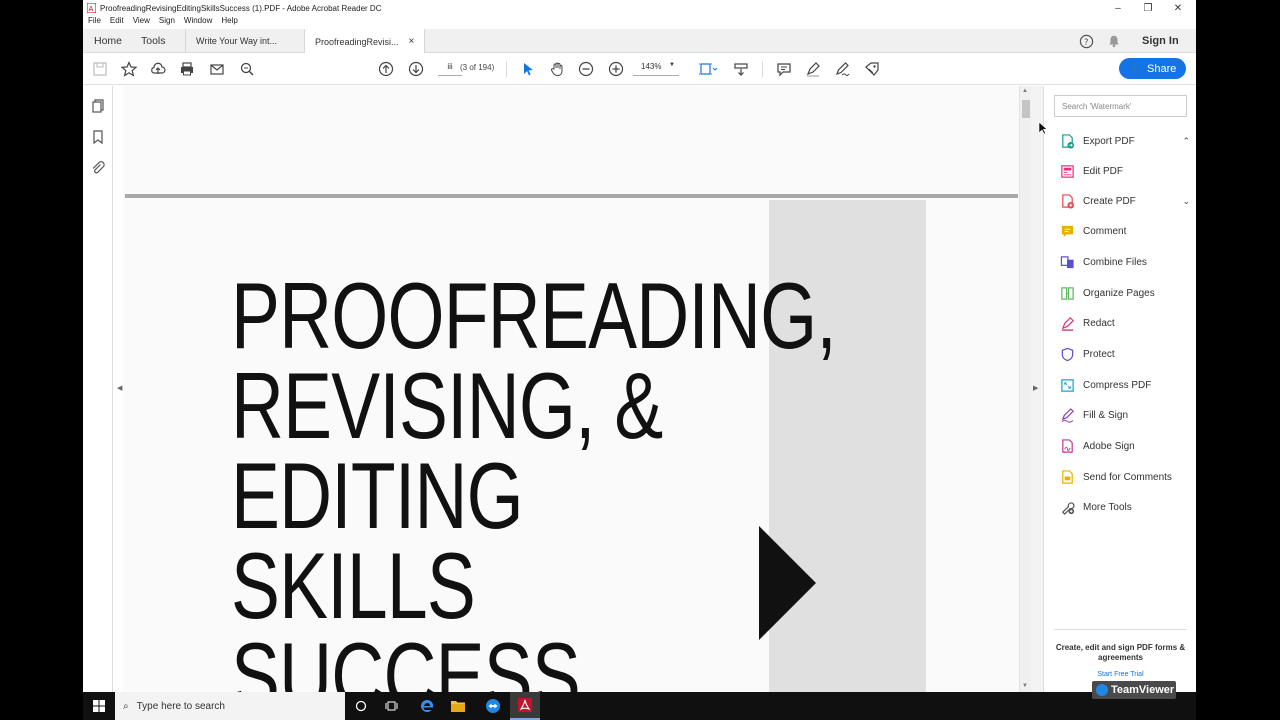  Describe the element at coordinates (1107, 507) in the screenshot. I see `tool-label: More Tools` at that location.